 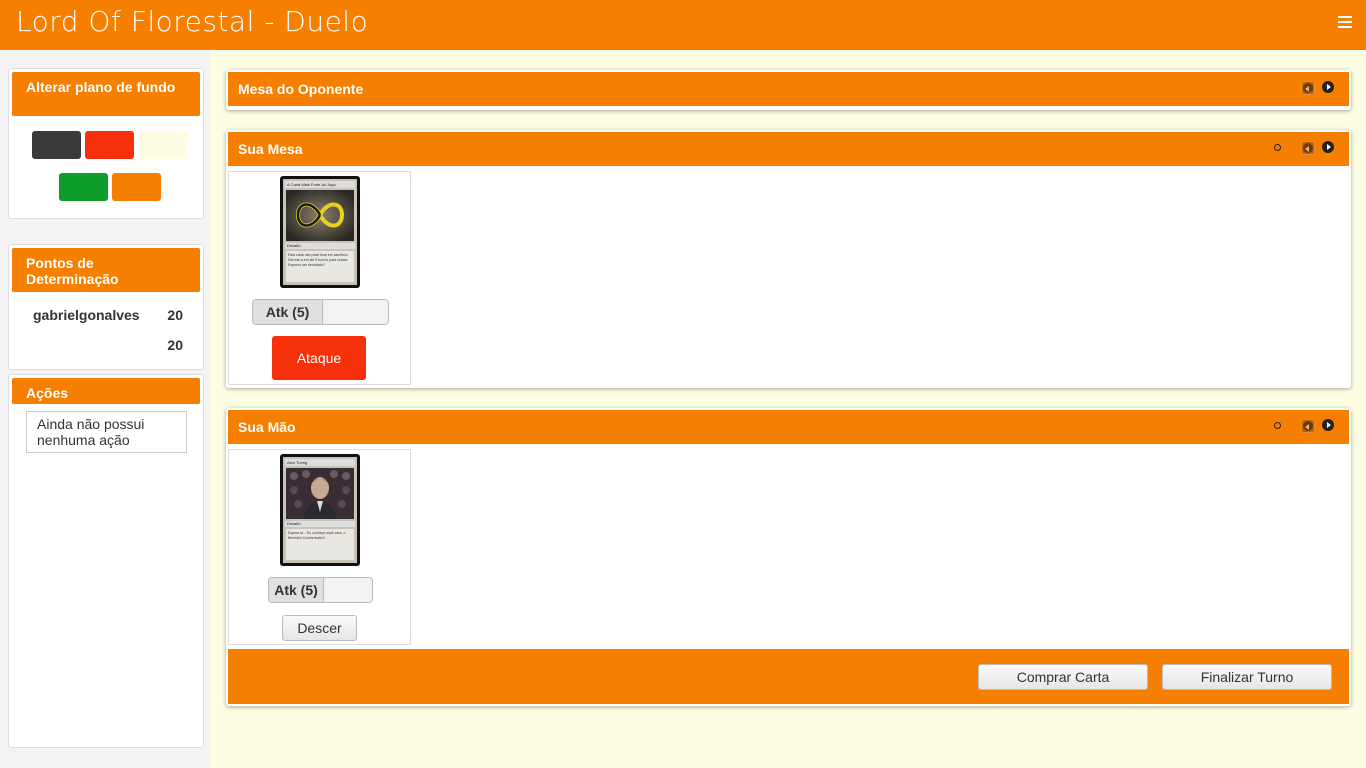 What do you see at coordinates (136, 187) in the screenshot?
I see `swatch-orange` at bounding box center [136, 187].